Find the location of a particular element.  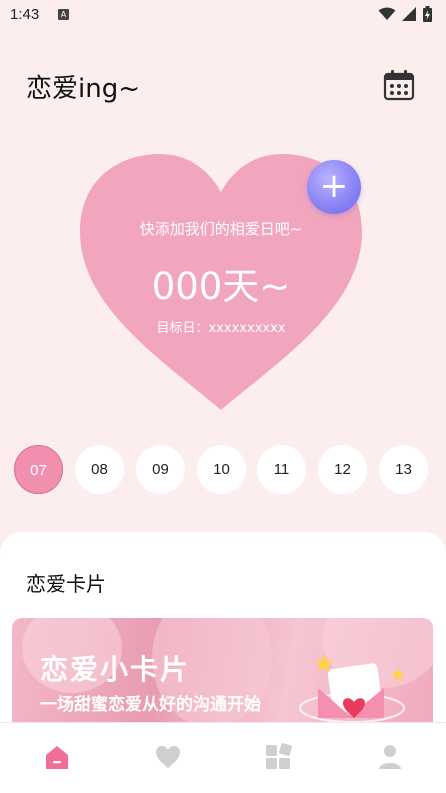

nav-home is located at coordinates (57, 757).